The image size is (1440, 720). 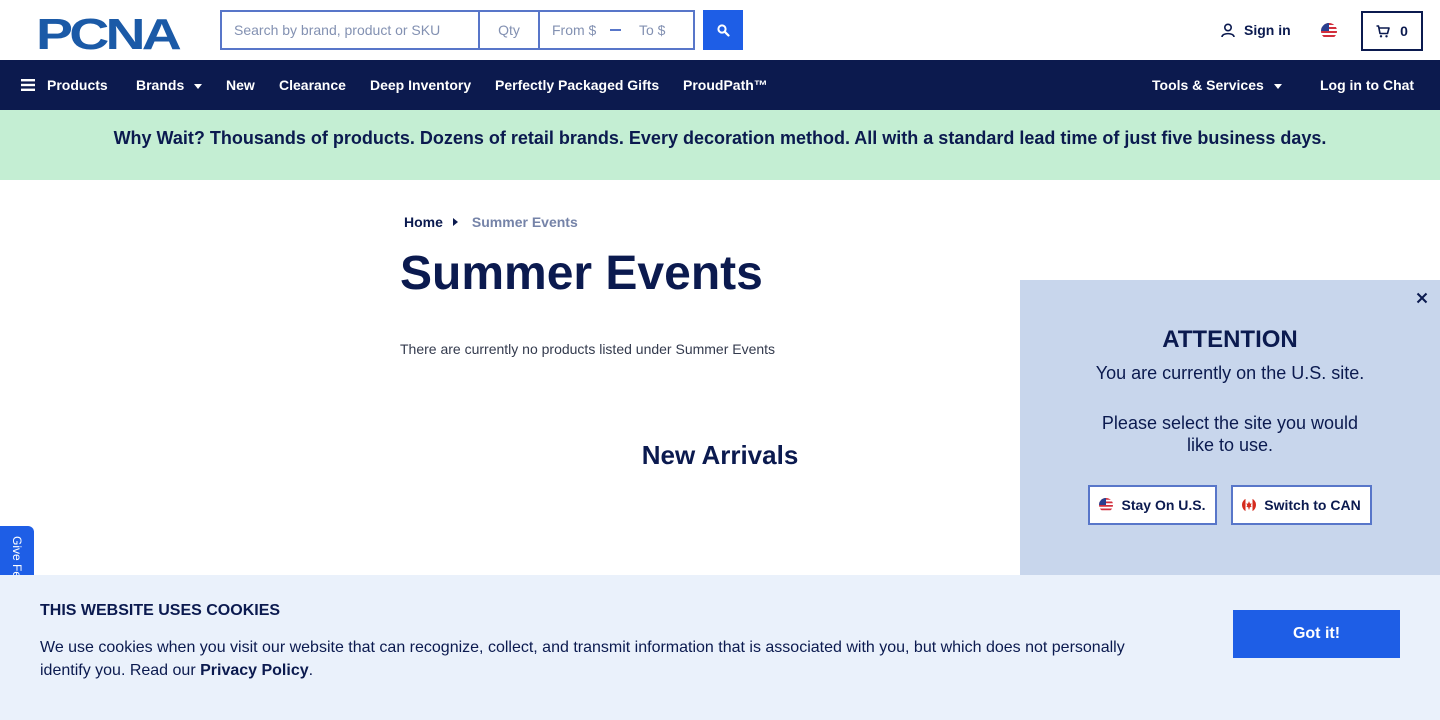 I want to click on nav-clearance-label: Clearance, so click(x=312, y=85).